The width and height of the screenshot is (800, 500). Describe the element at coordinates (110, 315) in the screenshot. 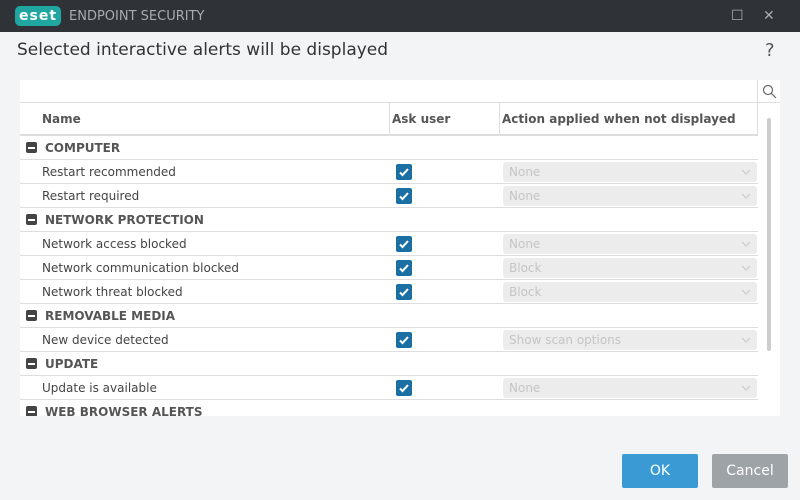

I see `group-label: REMOVABLE MEDIA` at that location.